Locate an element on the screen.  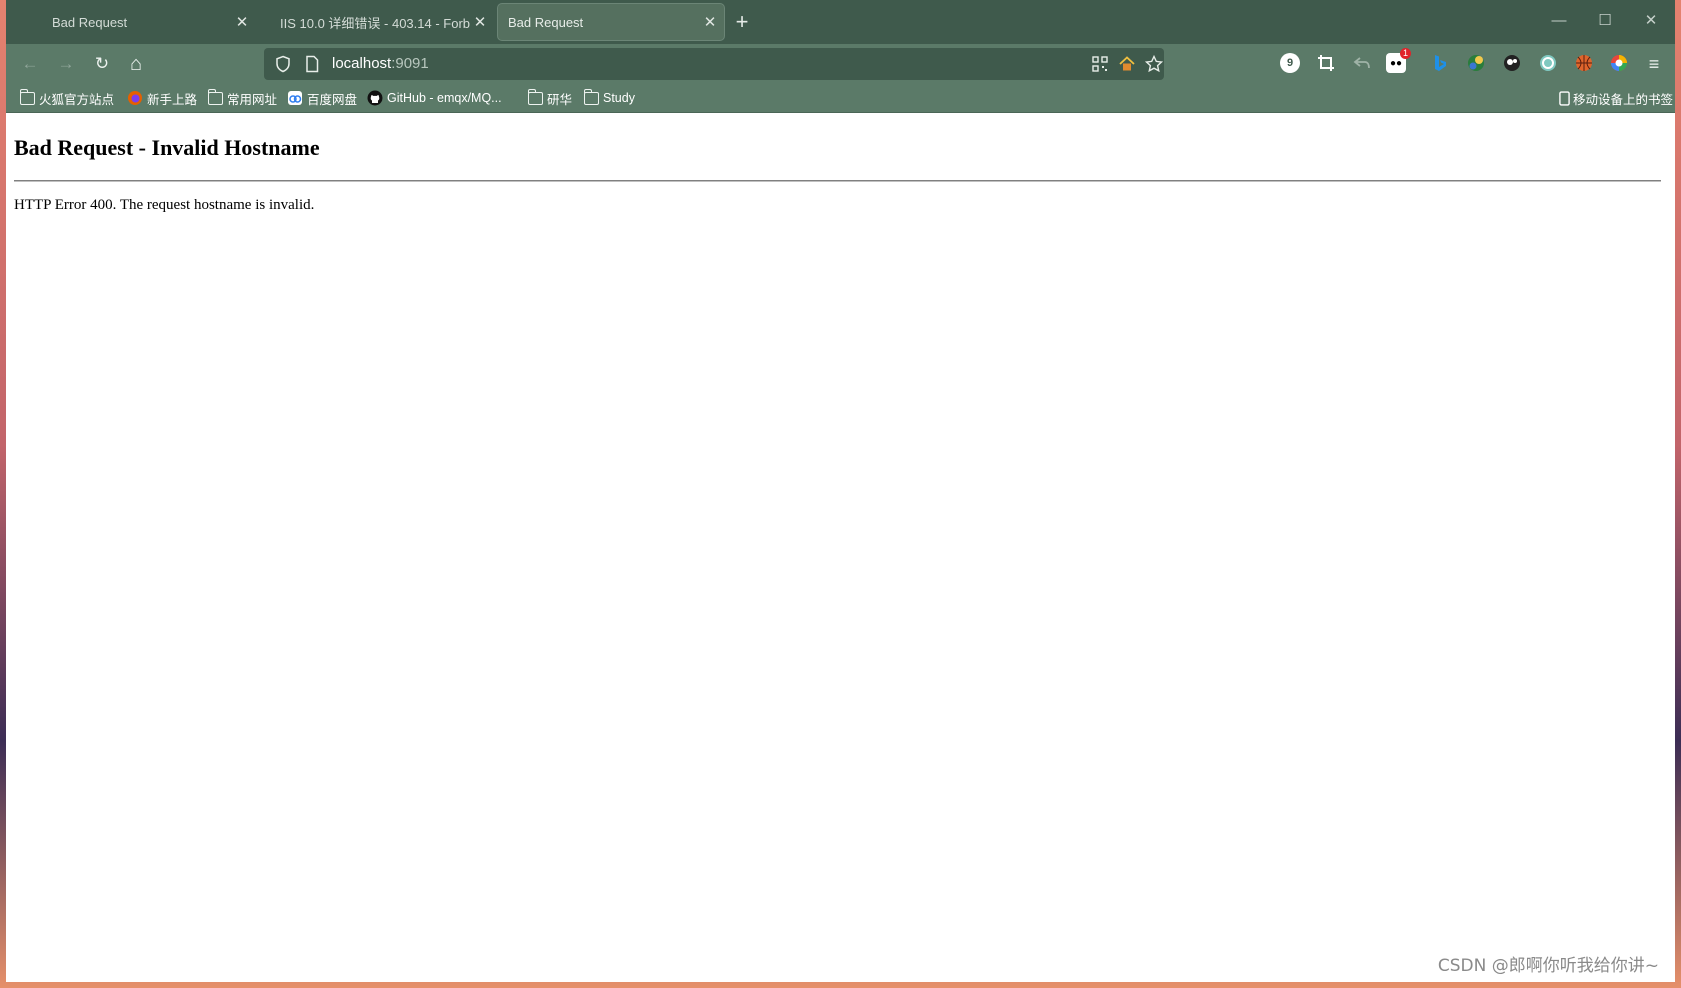
hamburger-menu-icon: ≡ is located at coordinates (1654, 64).